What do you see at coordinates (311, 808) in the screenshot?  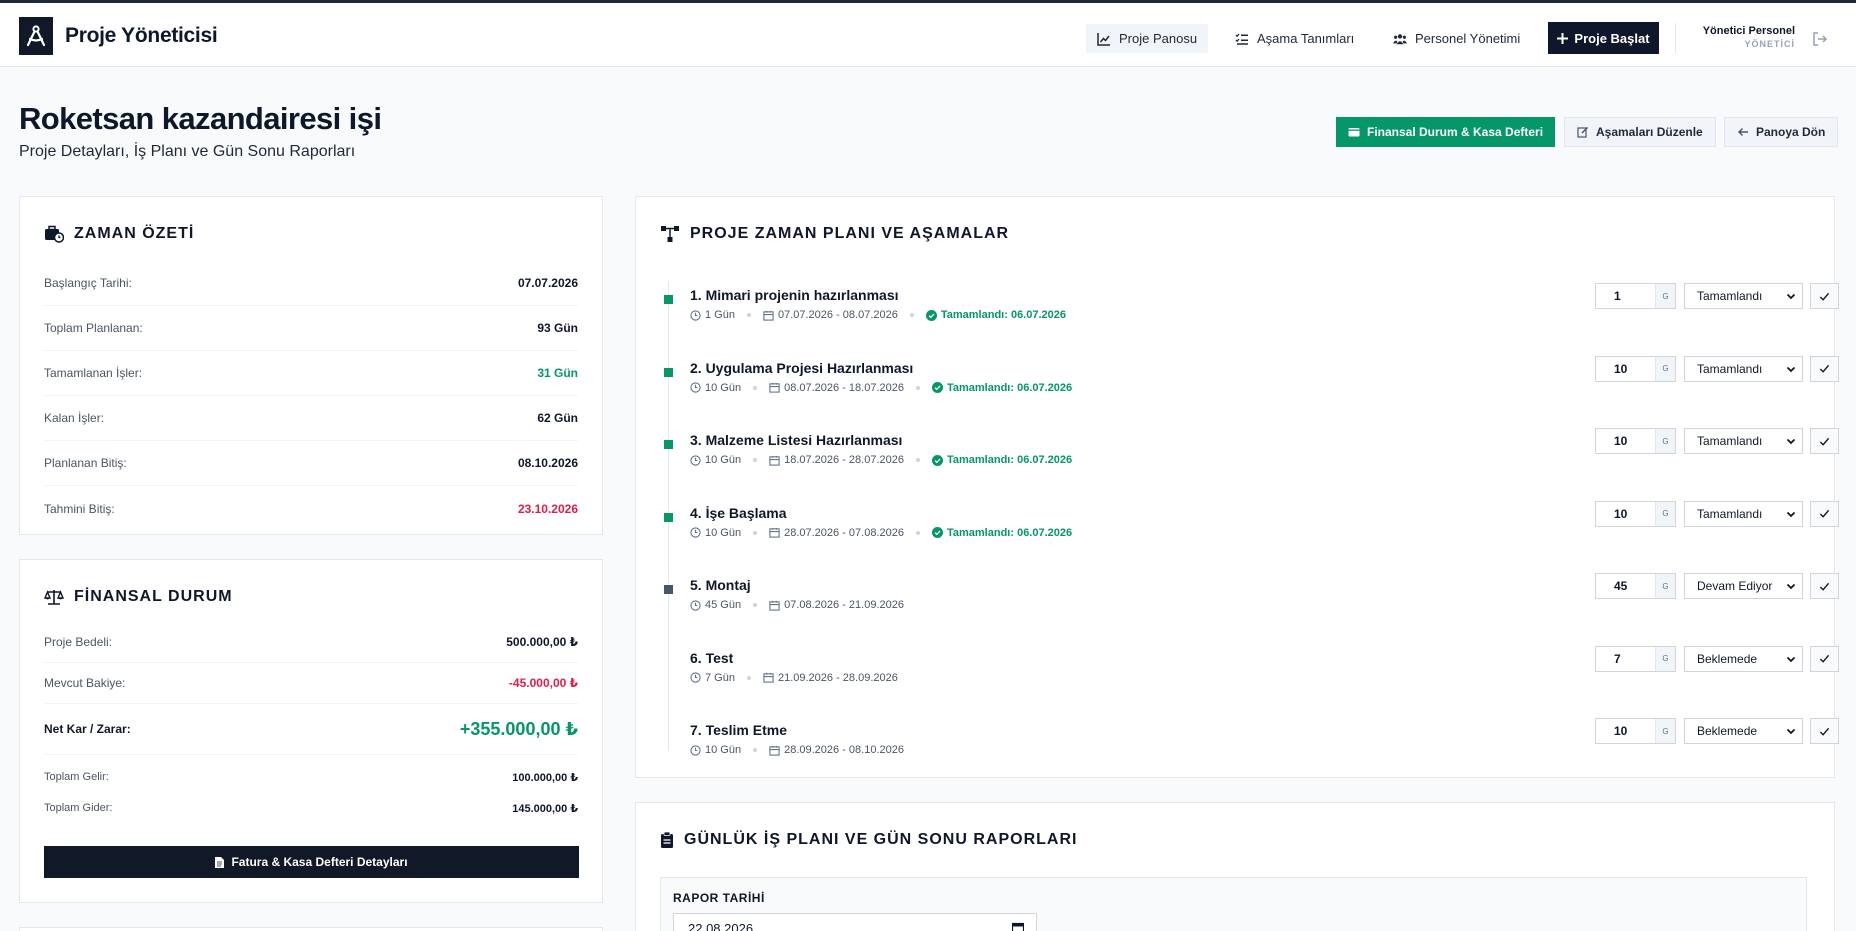 I see `total-expense-row: Toplam Gider: 145.000,00 ₺` at bounding box center [311, 808].